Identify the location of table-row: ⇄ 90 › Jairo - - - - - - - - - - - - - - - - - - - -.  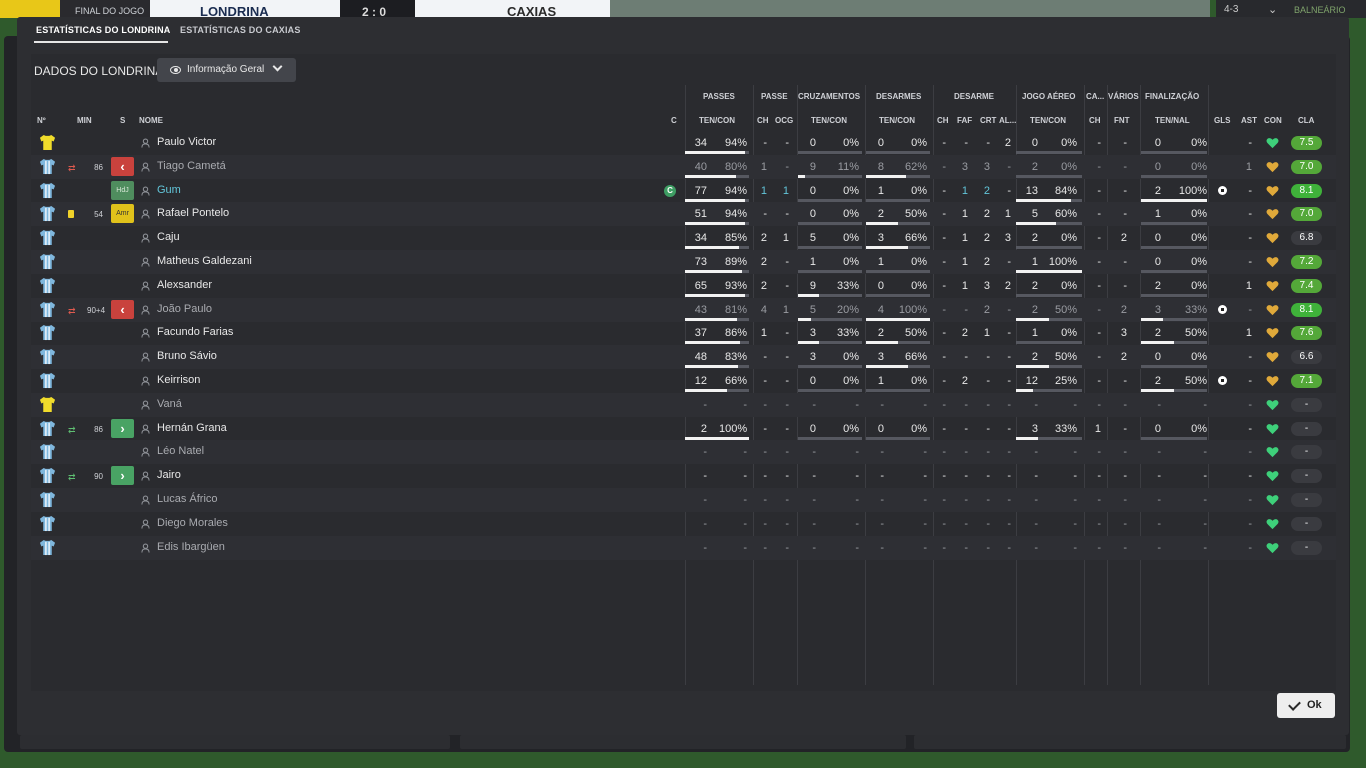
(683, 476).